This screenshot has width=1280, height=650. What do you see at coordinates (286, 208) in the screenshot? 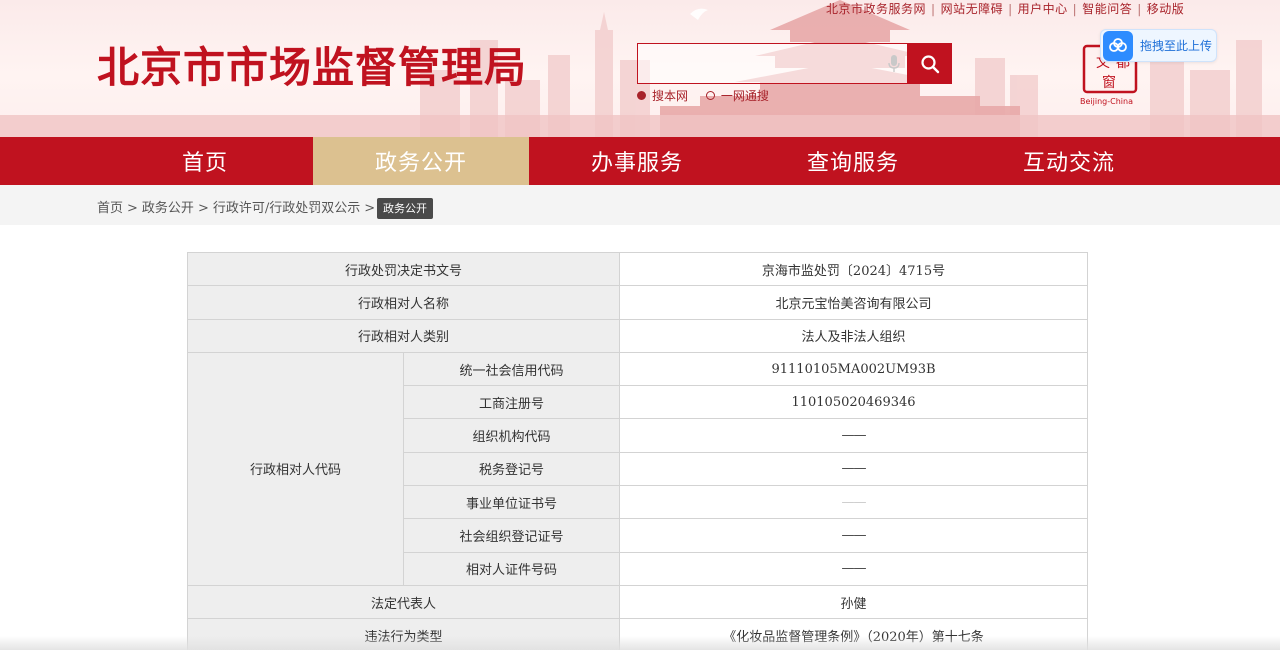
I see `breadcrumb-dual-disclosure: 行政许可/行政处罚双公示` at bounding box center [286, 208].